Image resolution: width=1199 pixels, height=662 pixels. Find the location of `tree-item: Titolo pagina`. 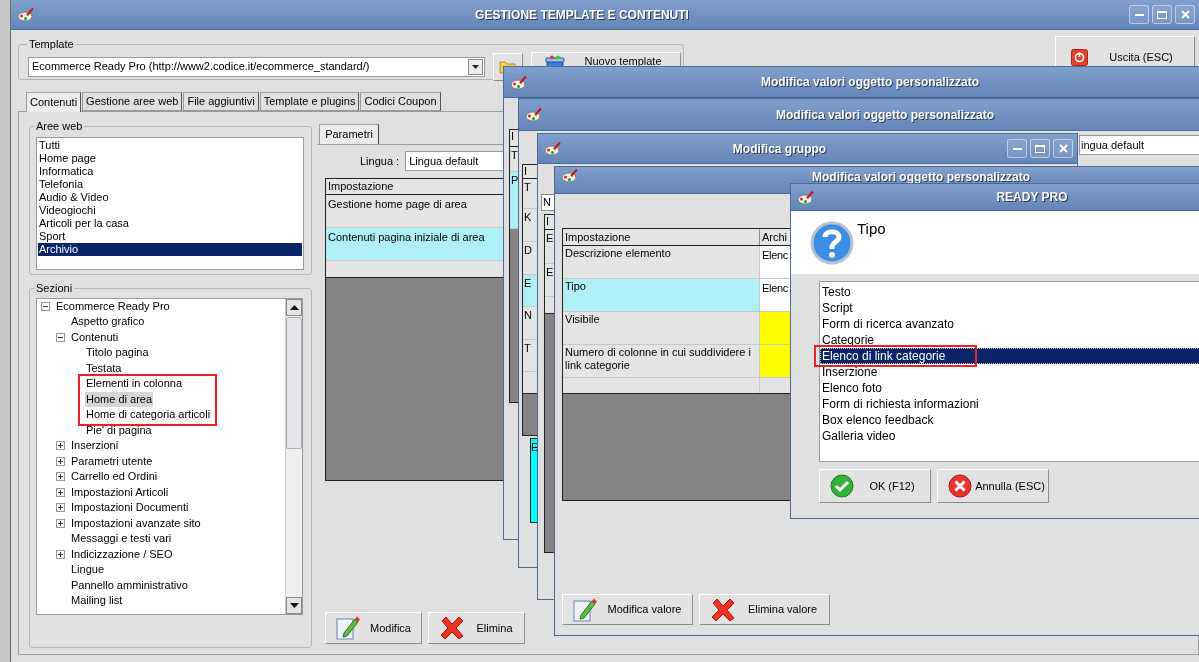

tree-item: Titolo pagina is located at coordinates (117, 353).